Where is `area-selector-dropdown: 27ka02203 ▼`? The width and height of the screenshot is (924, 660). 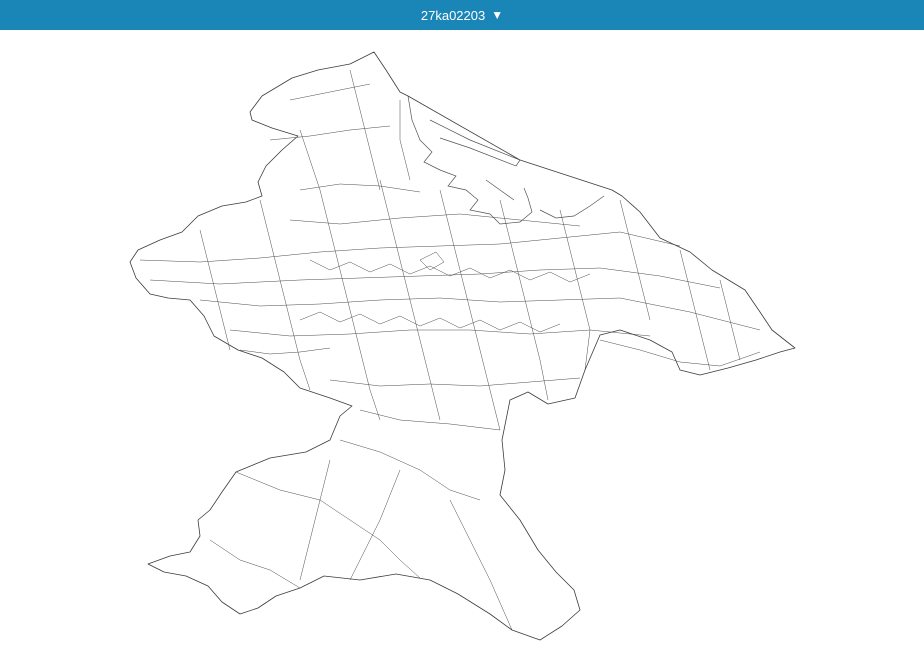 area-selector-dropdown: 27ka02203 ▼ is located at coordinates (462, 15).